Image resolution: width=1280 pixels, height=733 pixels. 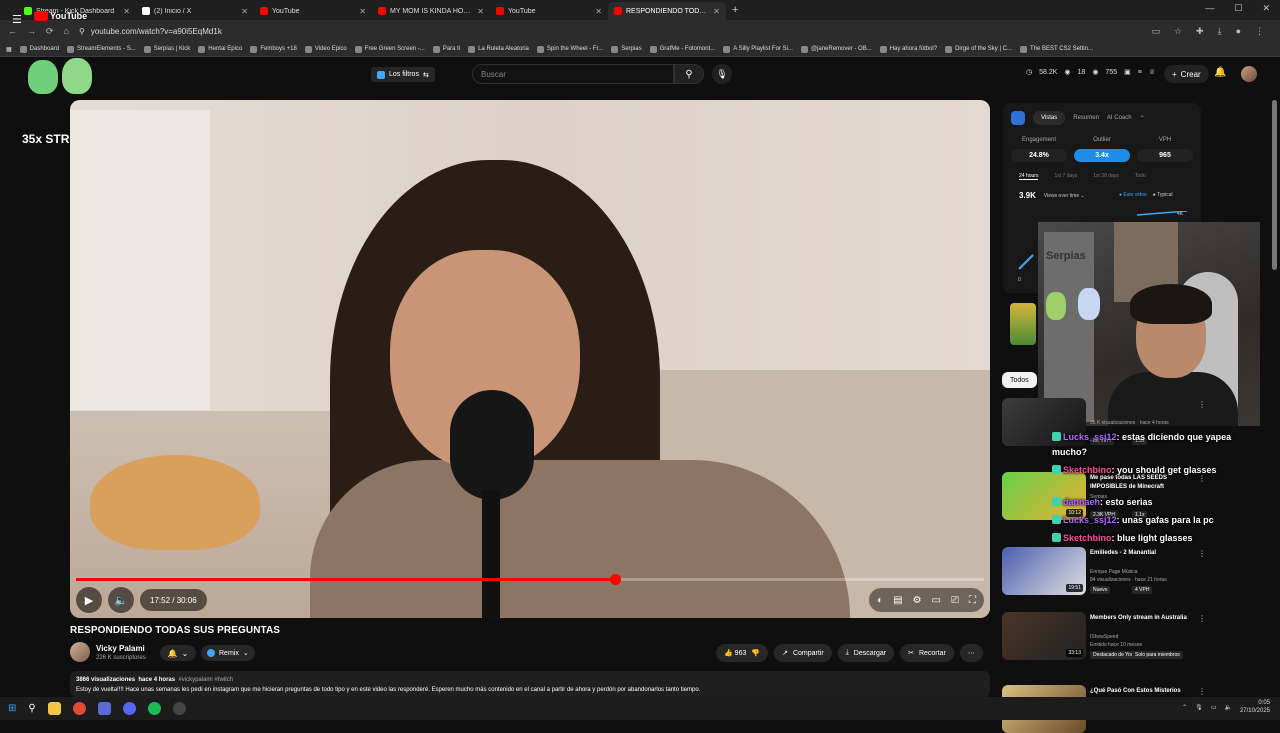 What do you see at coordinates (89, 600) in the screenshot?
I see `play-button: ▶` at bounding box center [89, 600].